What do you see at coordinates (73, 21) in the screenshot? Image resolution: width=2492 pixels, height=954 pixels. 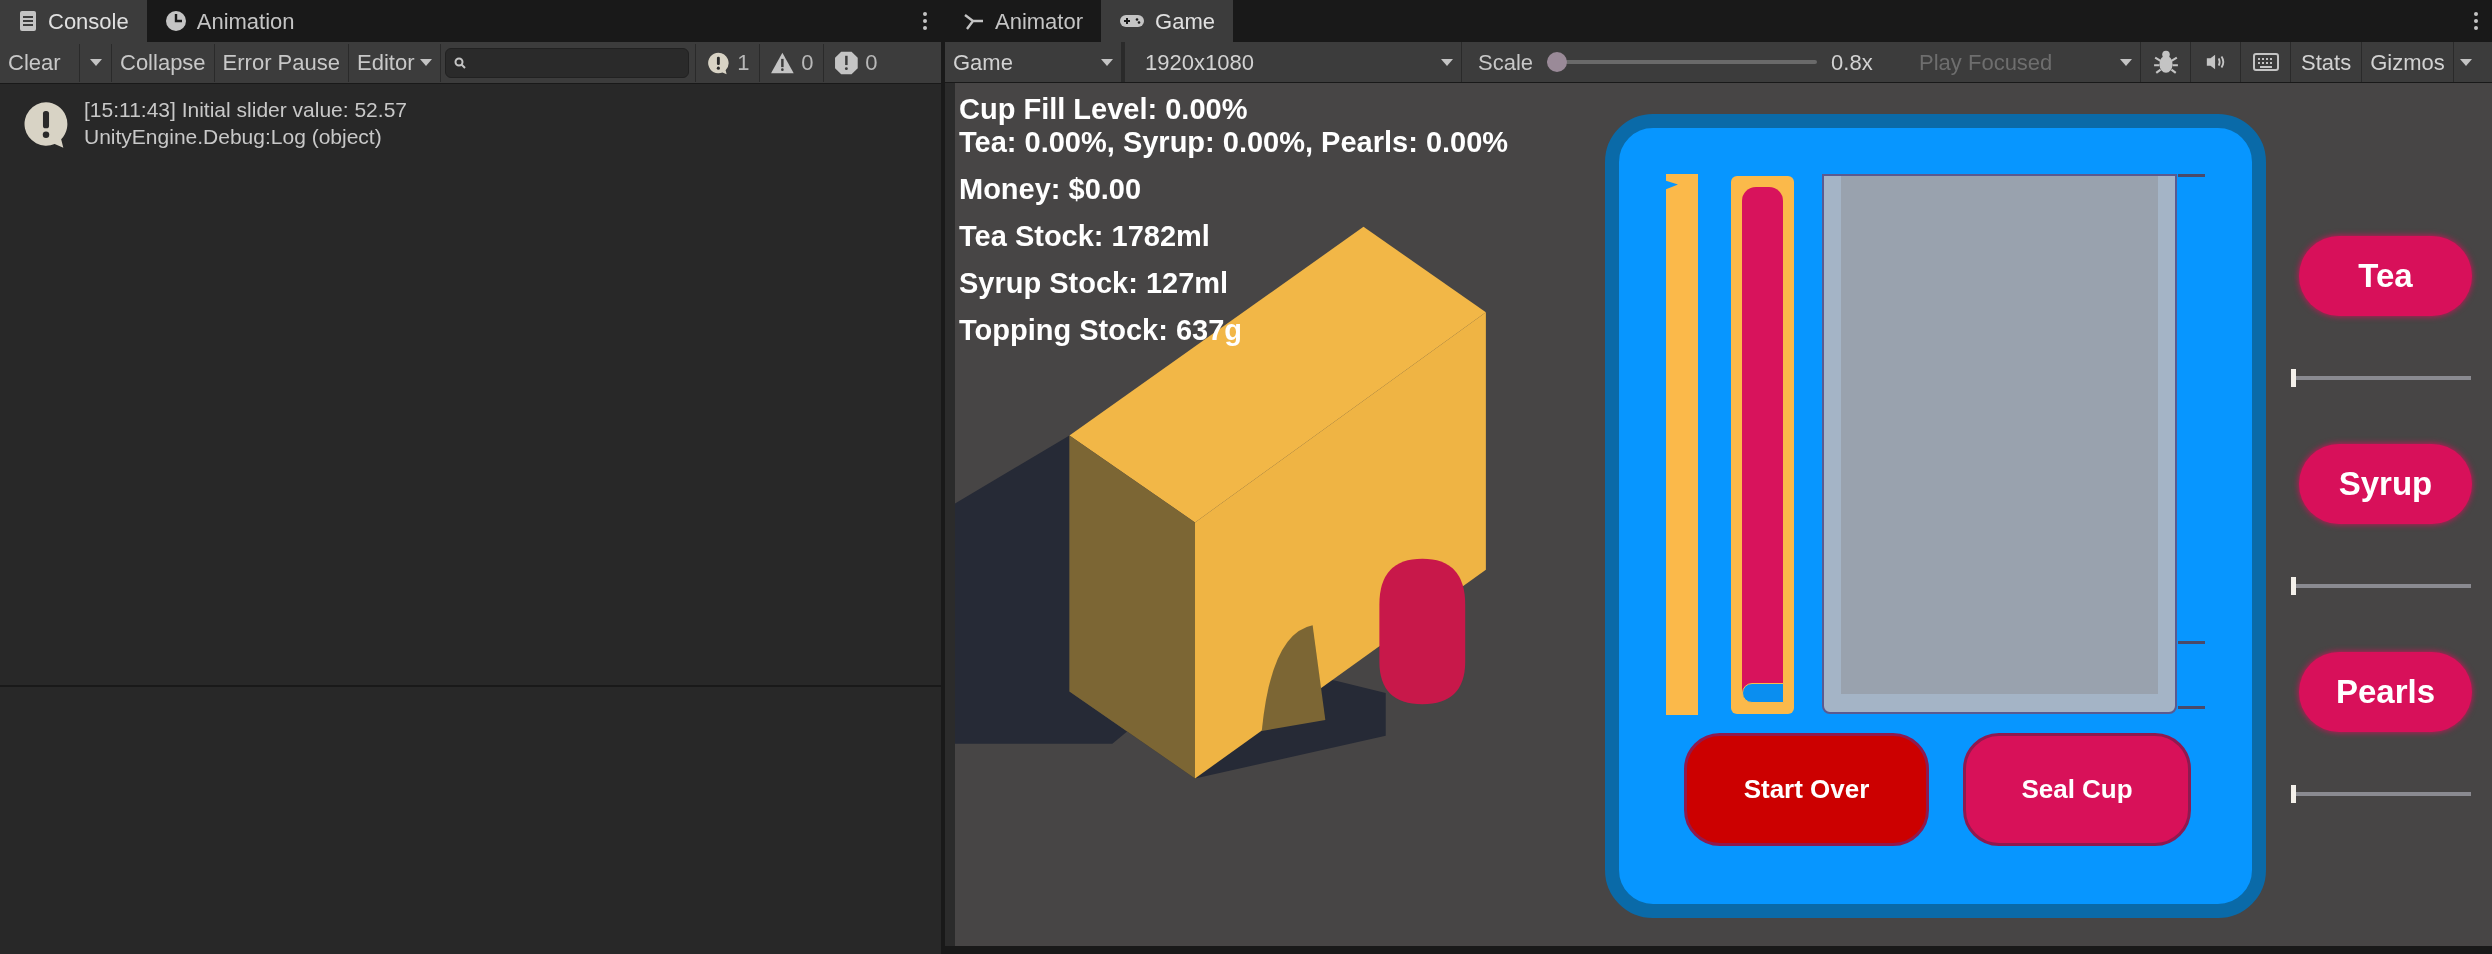 I see `tab: Console` at bounding box center [73, 21].